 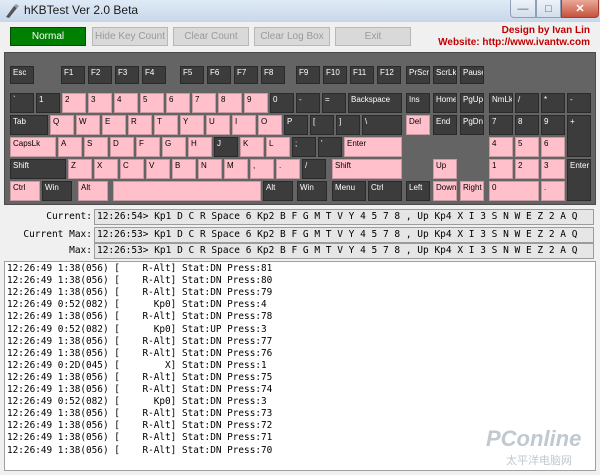 What do you see at coordinates (154, 75) in the screenshot?
I see `key-f4: F4` at bounding box center [154, 75].